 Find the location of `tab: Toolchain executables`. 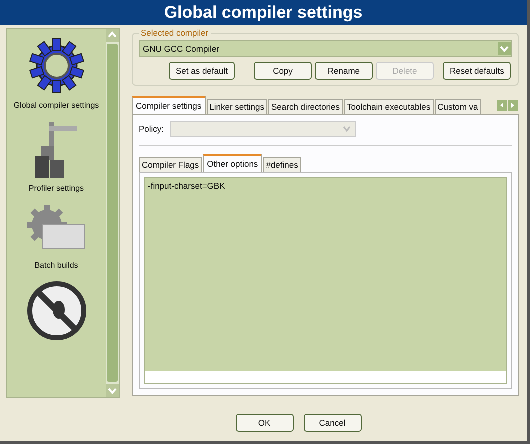

tab: Toolchain executables is located at coordinates (389, 106).